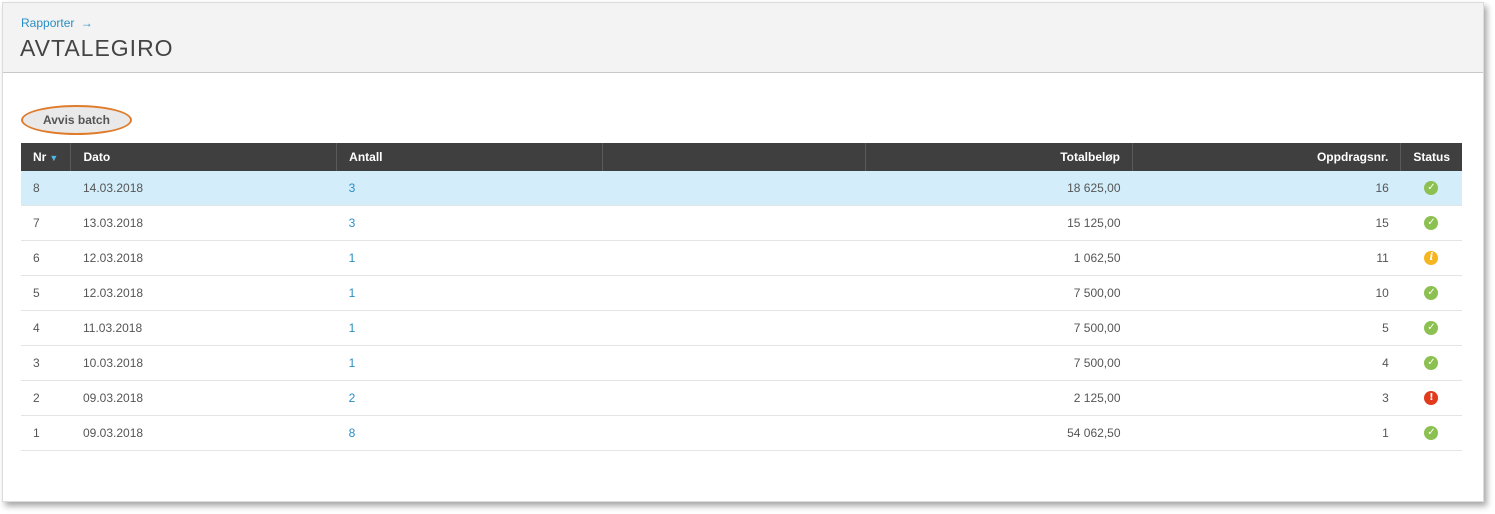 The image size is (1495, 514). I want to click on table-row: 4 11.03.2018 1 7 500,00 5 ✓, so click(741, 328).